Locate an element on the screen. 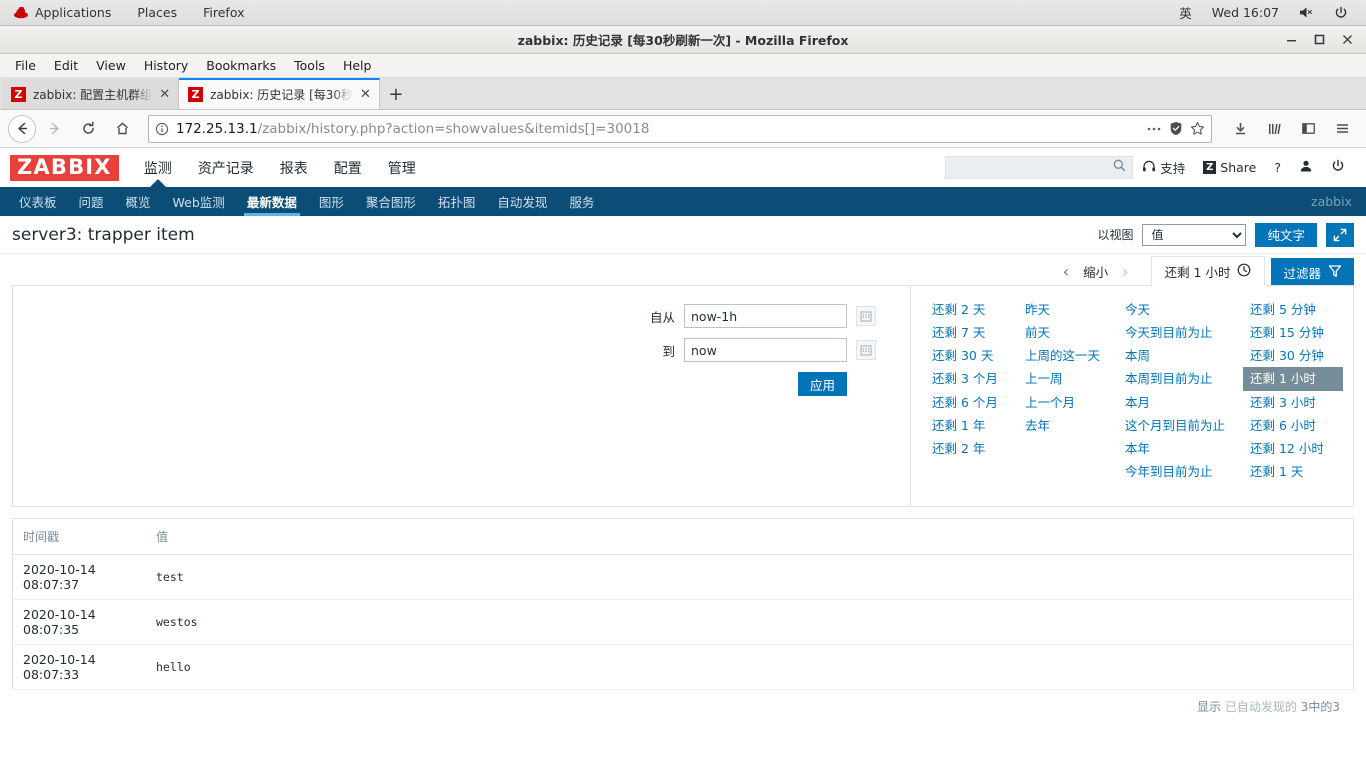  quick-range-item: 还剩 3 个月 is located at coordinates (971, 378).